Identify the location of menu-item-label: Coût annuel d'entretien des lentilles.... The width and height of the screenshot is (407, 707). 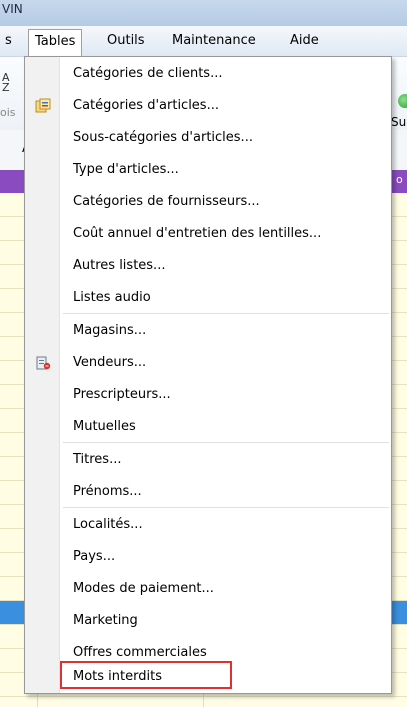
(197, 233).